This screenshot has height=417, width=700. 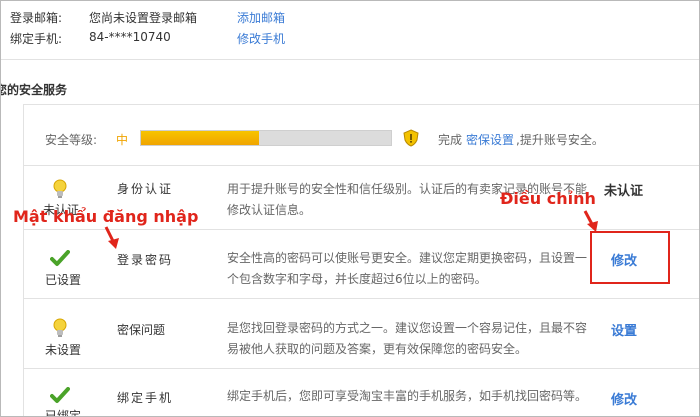 I want to click on status-text: 未设置, so click(x=63, y=350).